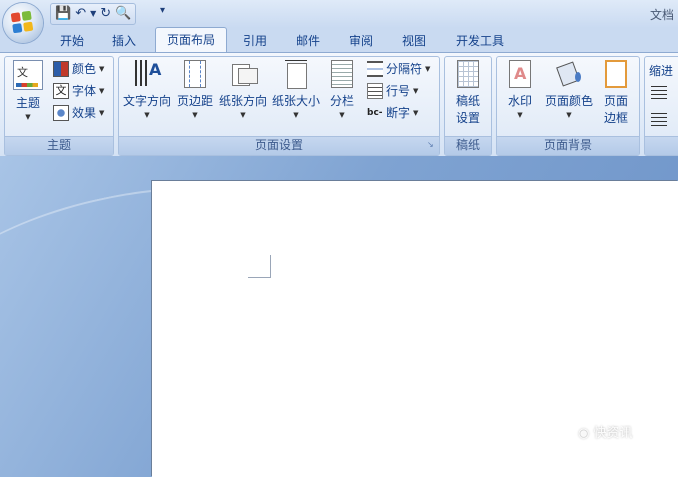 This screenshot has width=678, height=477. Describe the element at coordinates (146, 101) in the screenshot. I see `text-direction-label: 文字方向` at that location.